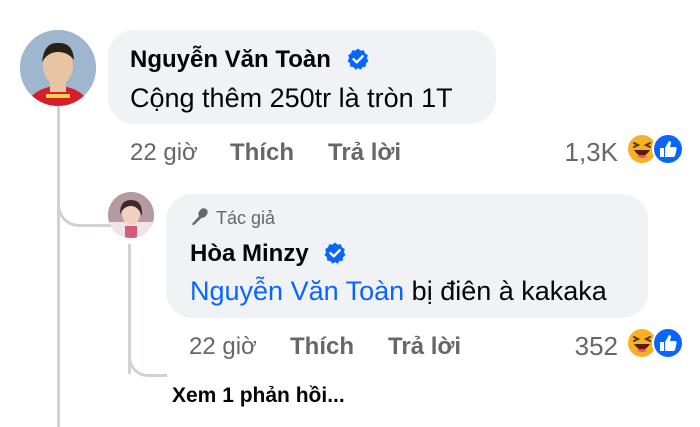 This screenshot has height=427, width=700. Describe the element at coordinates (58, 261) in the screenshot. I see `thread-line-main` at that location.